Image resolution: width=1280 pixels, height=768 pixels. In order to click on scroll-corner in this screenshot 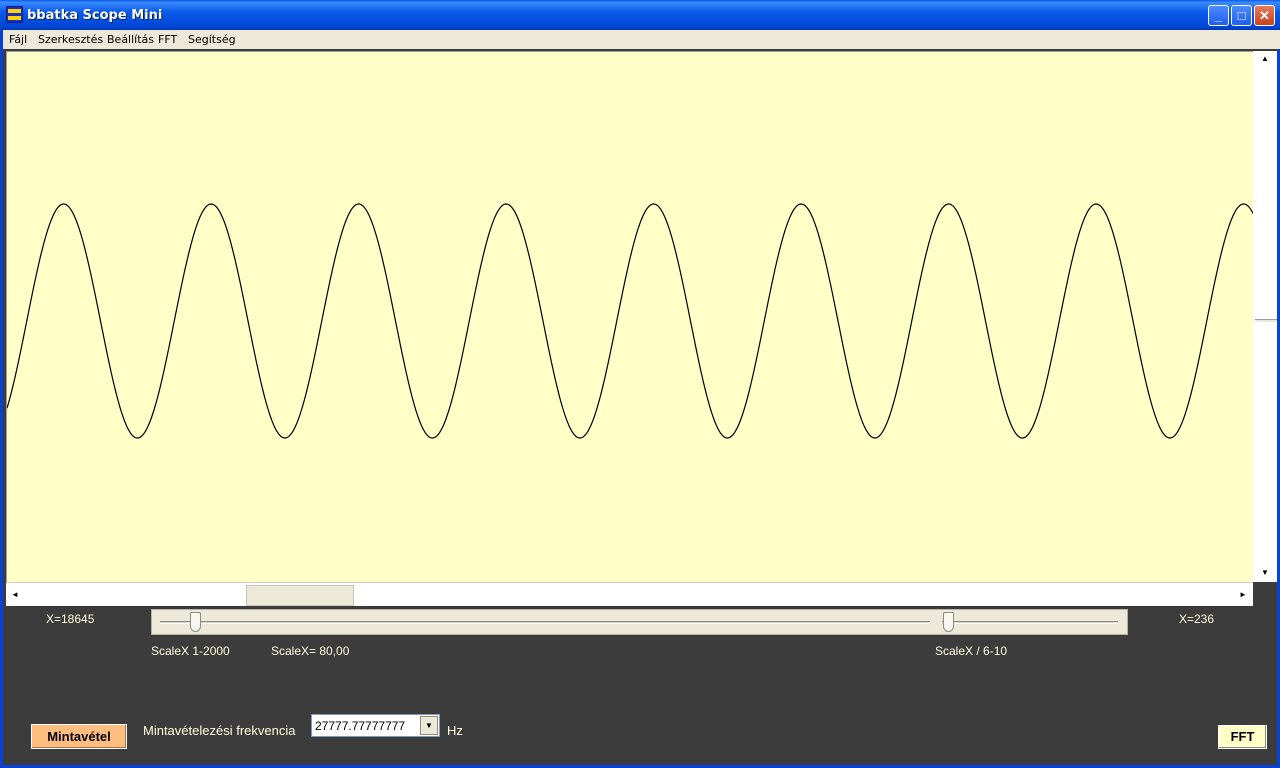, I will do `click(1265, 594)`.